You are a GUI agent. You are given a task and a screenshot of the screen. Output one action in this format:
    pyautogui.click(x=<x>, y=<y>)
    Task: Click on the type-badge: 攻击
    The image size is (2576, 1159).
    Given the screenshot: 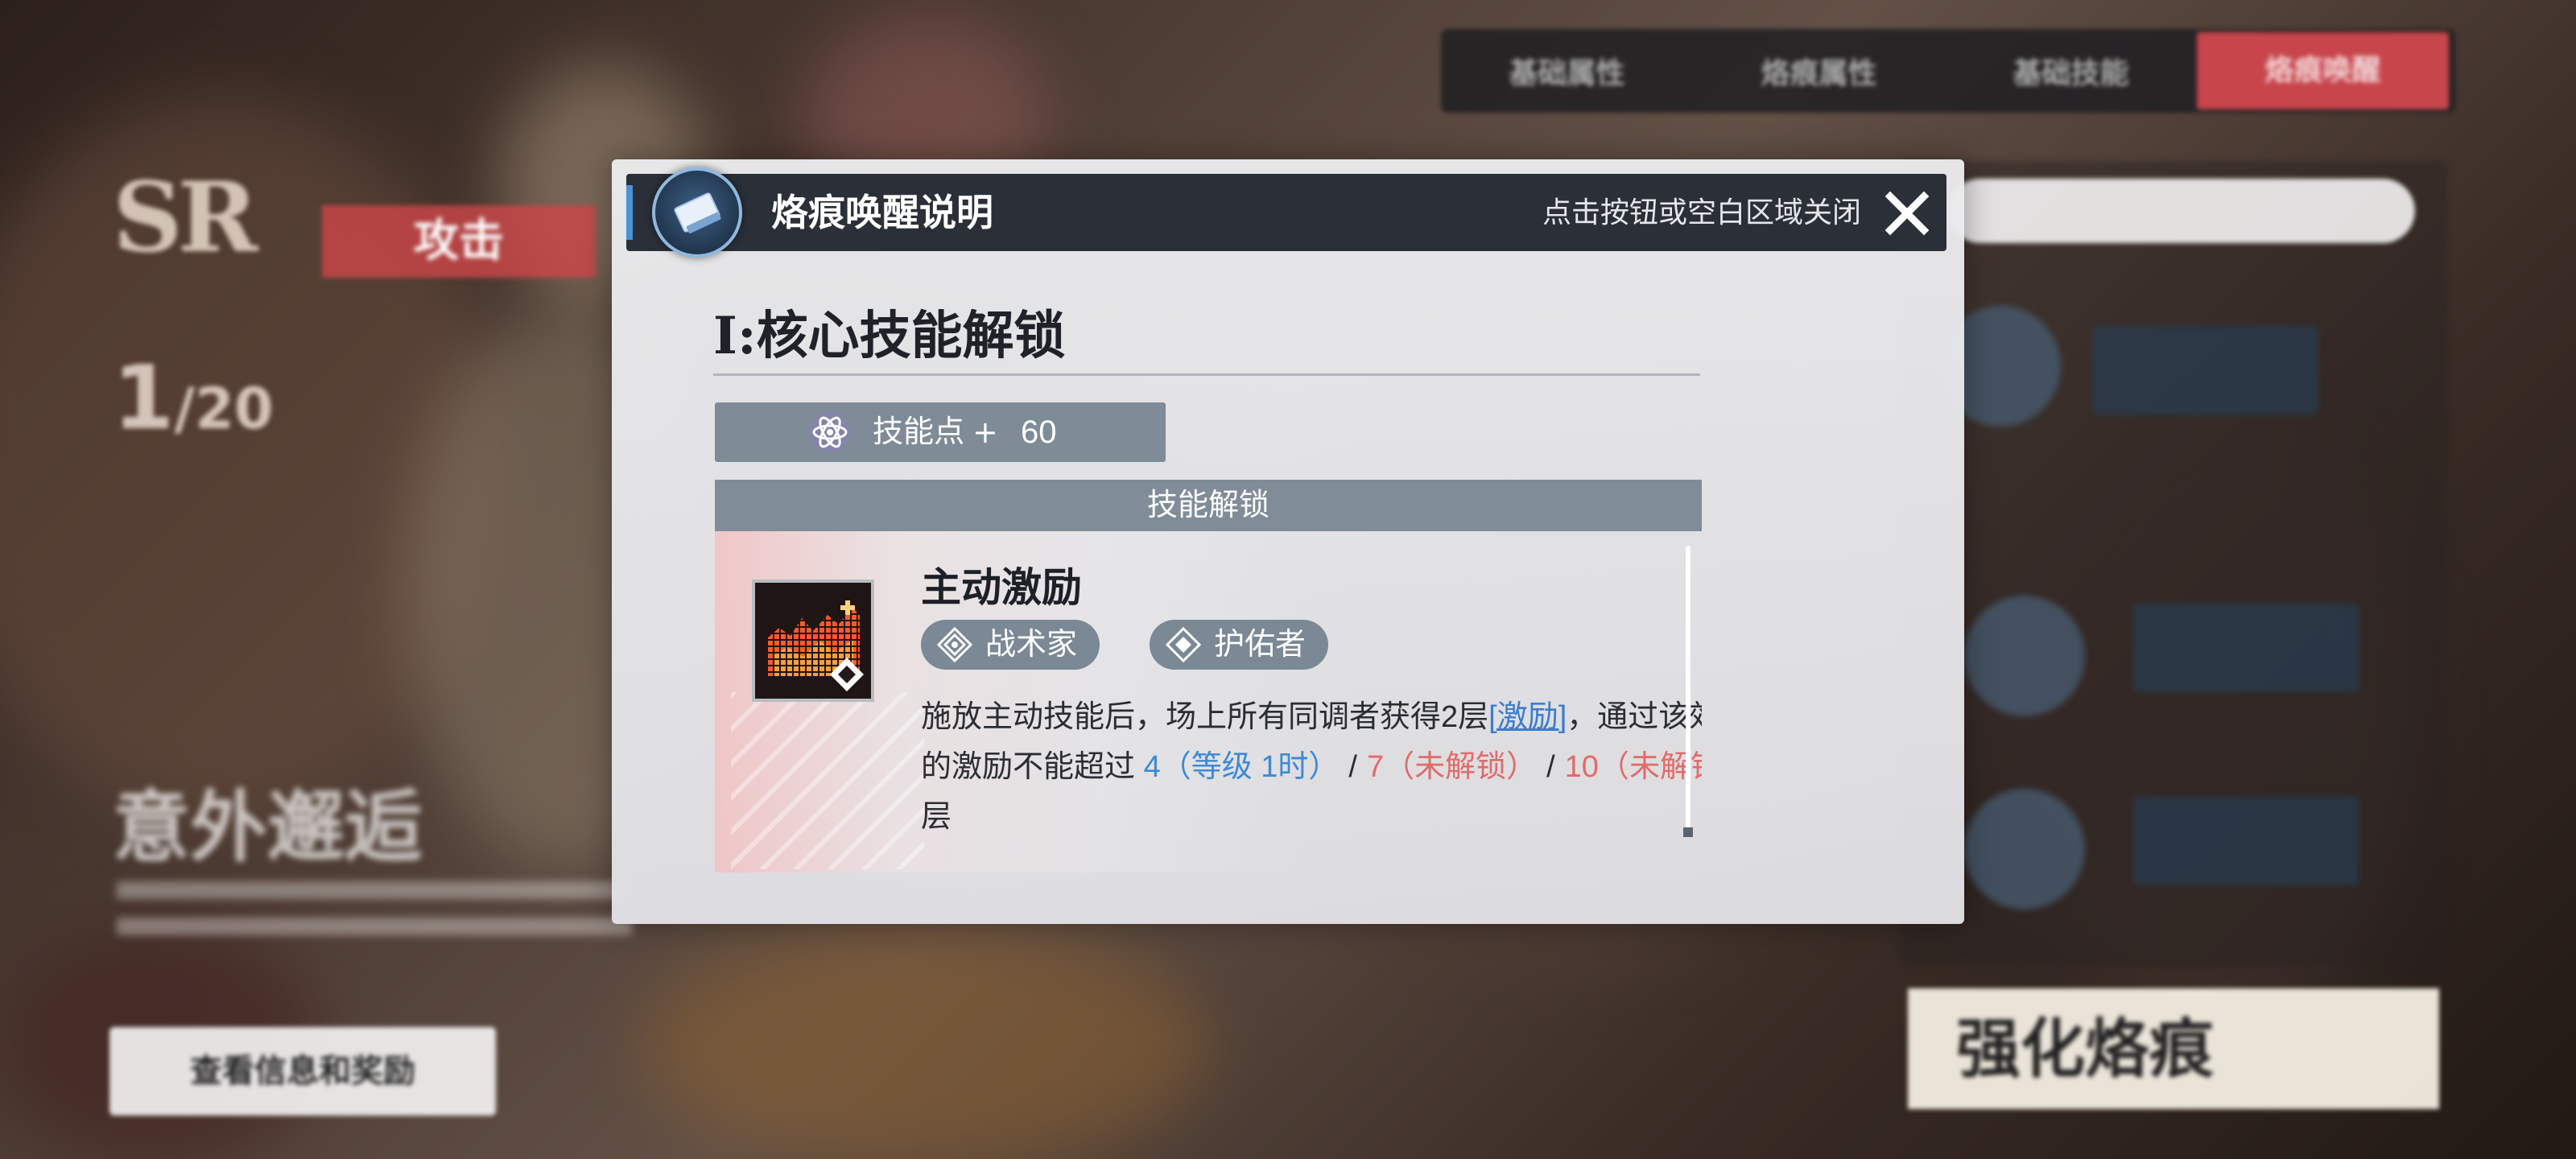 What is the action you would take?
    pyautogui.click(x=459, y=241)
    